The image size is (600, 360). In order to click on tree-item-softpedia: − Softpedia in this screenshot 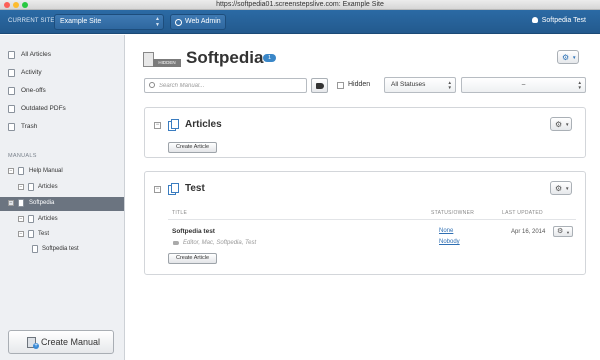, I will do `click(62, 204)`.